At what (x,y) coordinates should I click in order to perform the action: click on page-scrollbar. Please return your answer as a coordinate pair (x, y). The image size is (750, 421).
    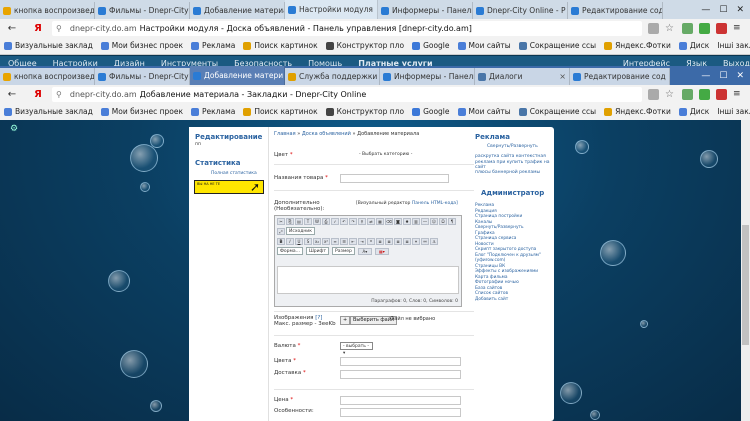
    Looking at the image, I should click on (745, 270).